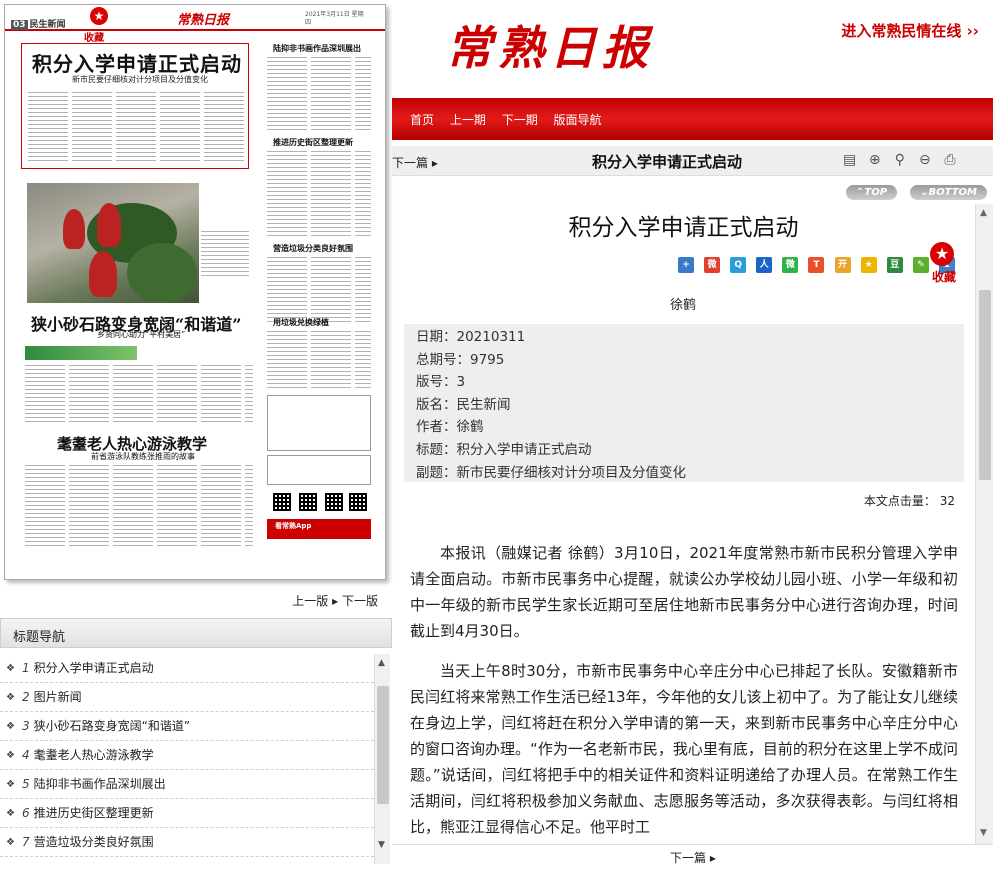 Image resolution: width=993 pixels, height=869 pixels. I want to click on main-navbar: 首页 上一期 下一期 版面导航, so click(692, 119).